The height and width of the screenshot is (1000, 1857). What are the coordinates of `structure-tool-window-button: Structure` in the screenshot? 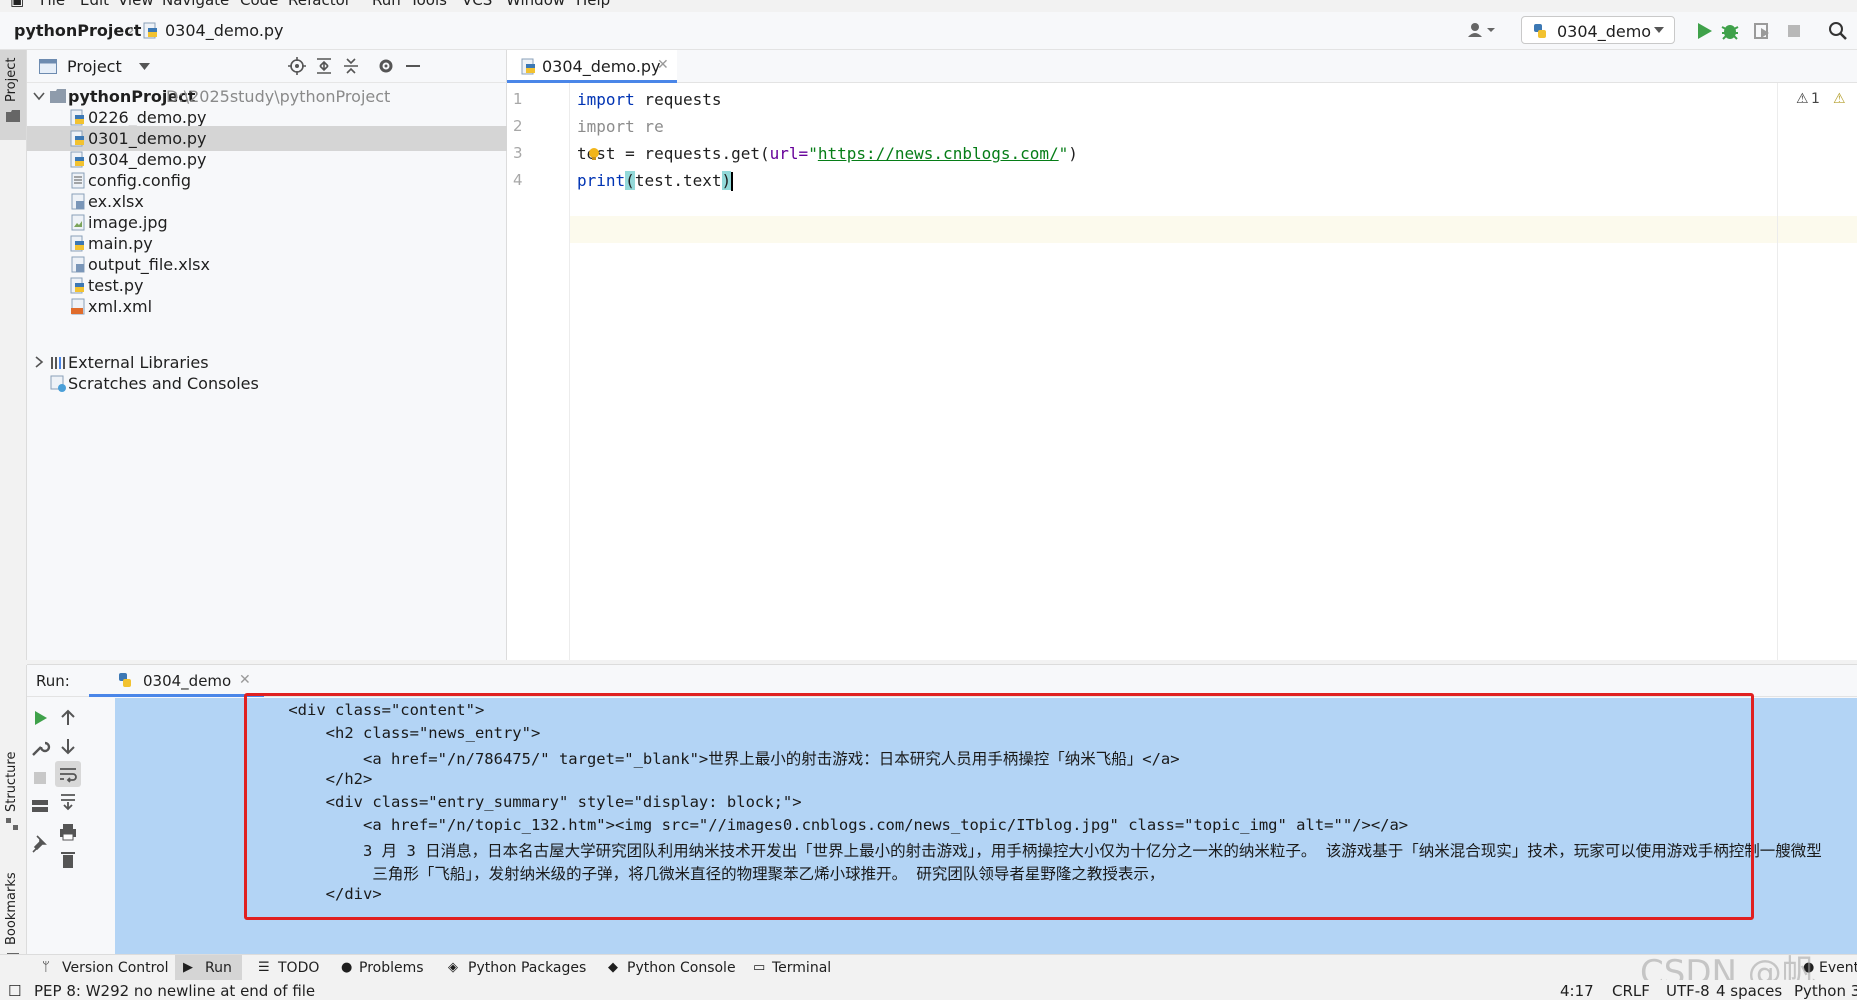 It's located at (13, 790).